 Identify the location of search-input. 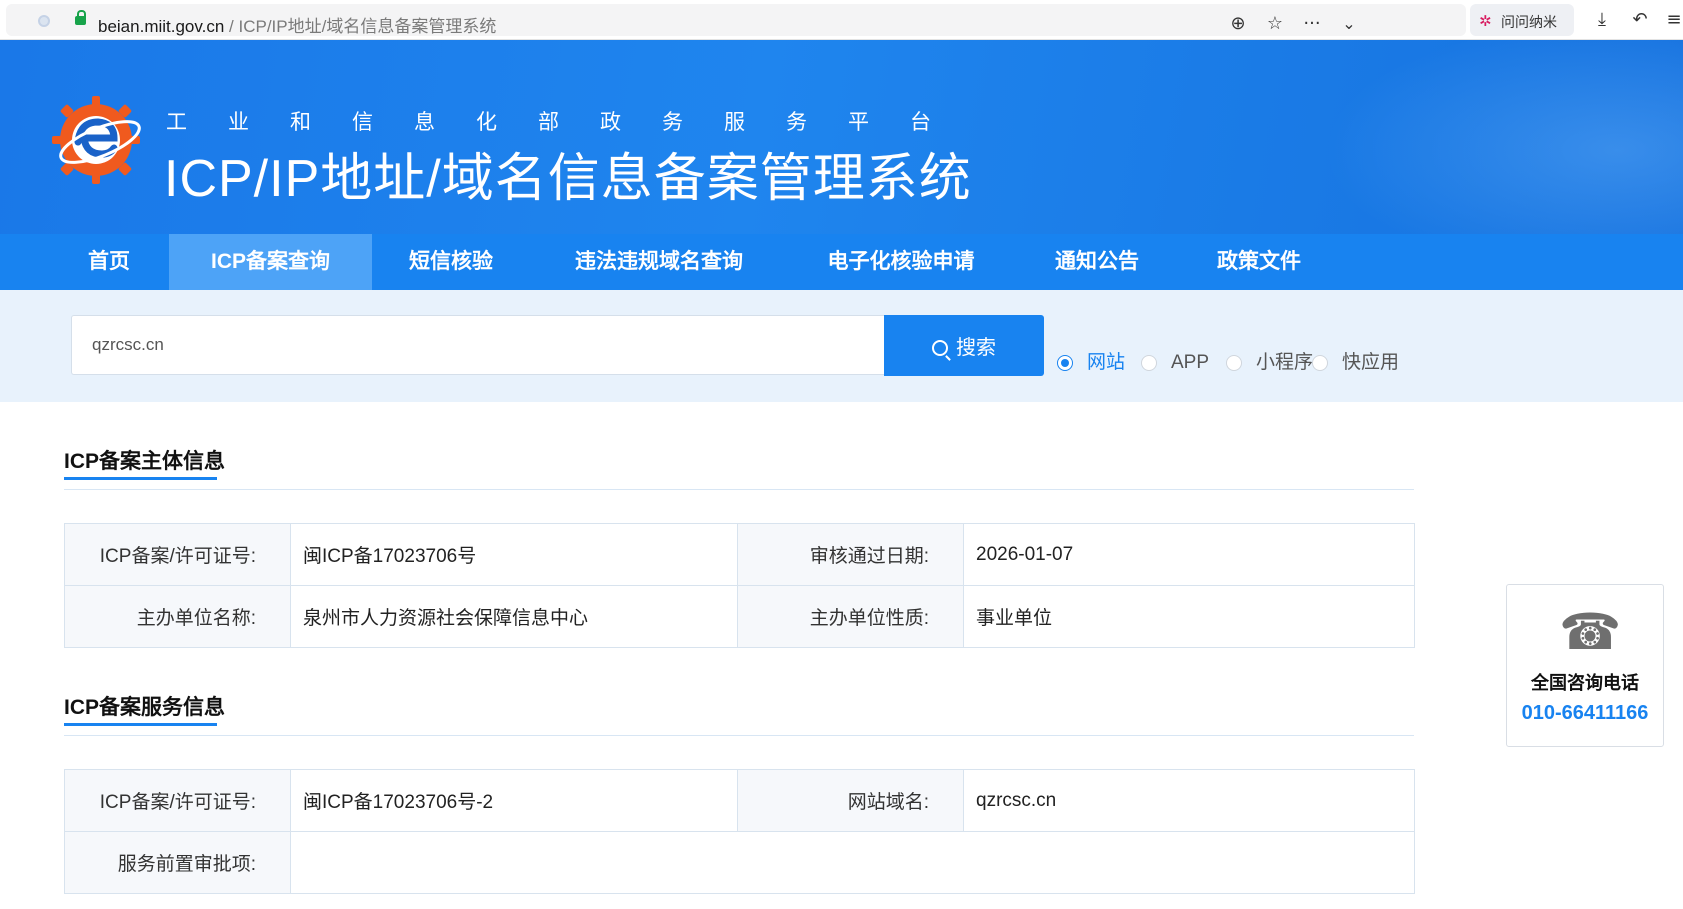
(478, 345).